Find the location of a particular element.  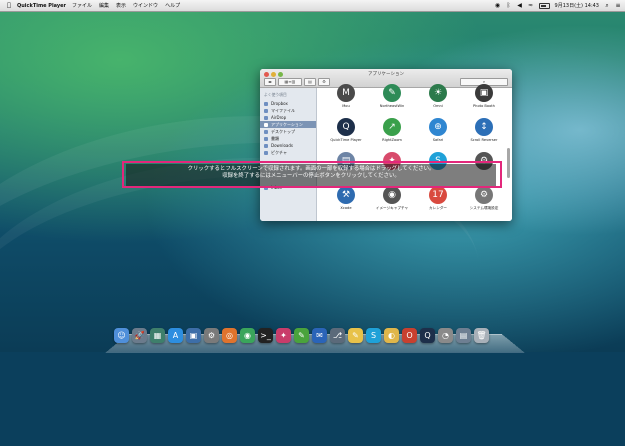

quicktime-icon: Q is located at coordinates (427, 335).